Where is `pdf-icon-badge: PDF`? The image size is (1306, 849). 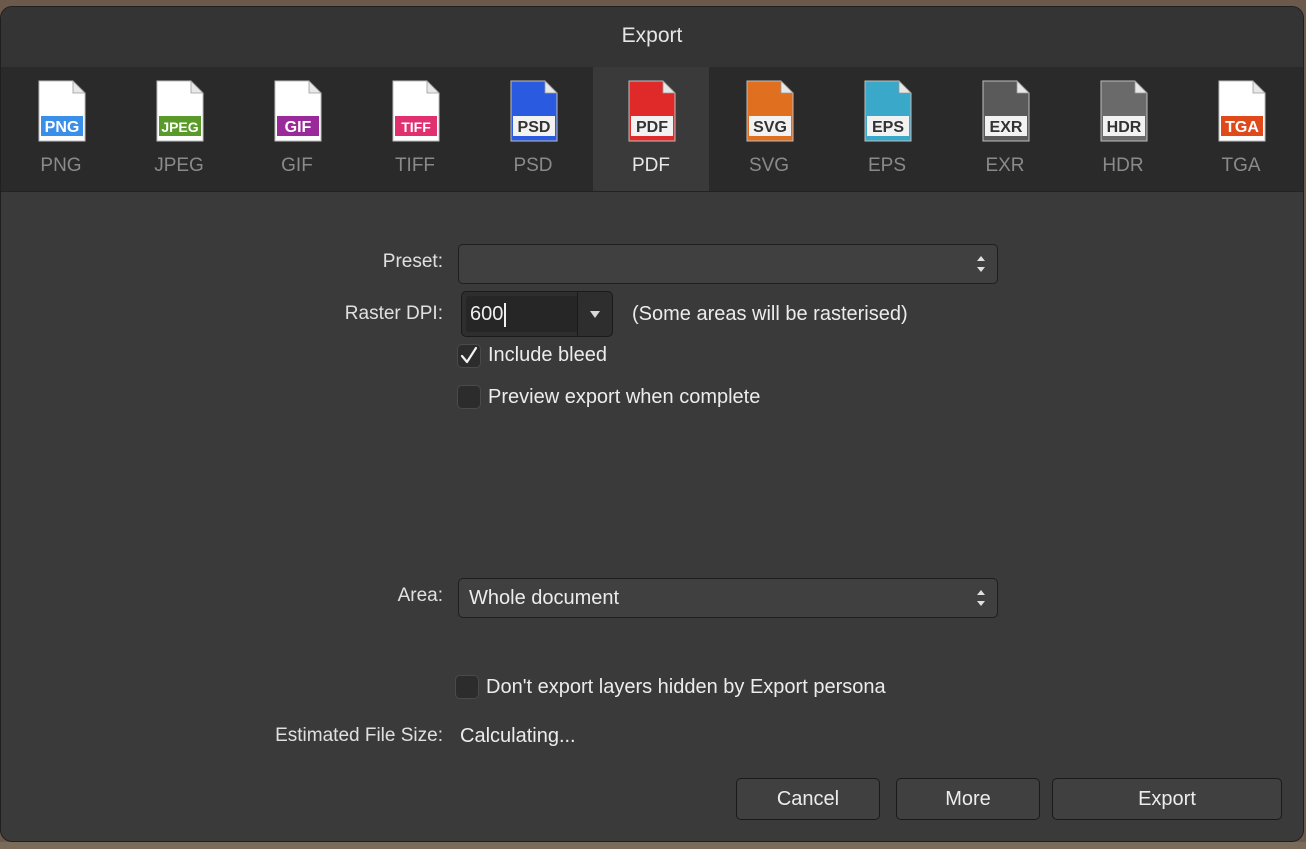
pdf-icon-badge: PDF is located at coordinates (652, 127).